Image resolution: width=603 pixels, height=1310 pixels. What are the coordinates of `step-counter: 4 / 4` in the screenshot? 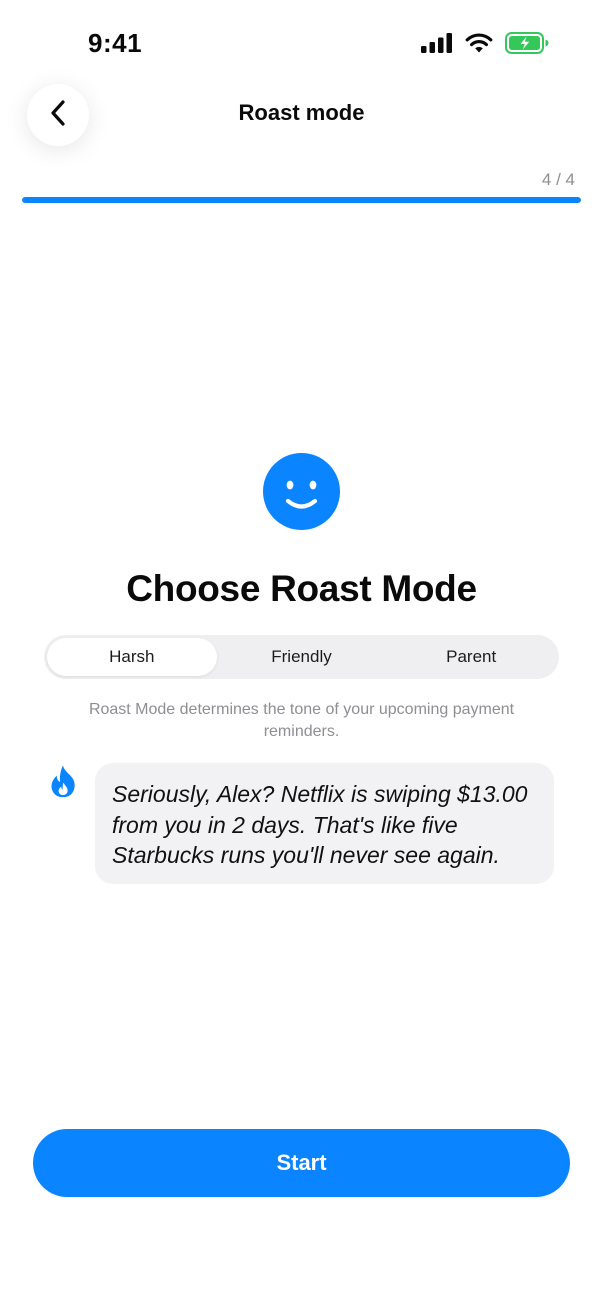 It's located at (558, 179).